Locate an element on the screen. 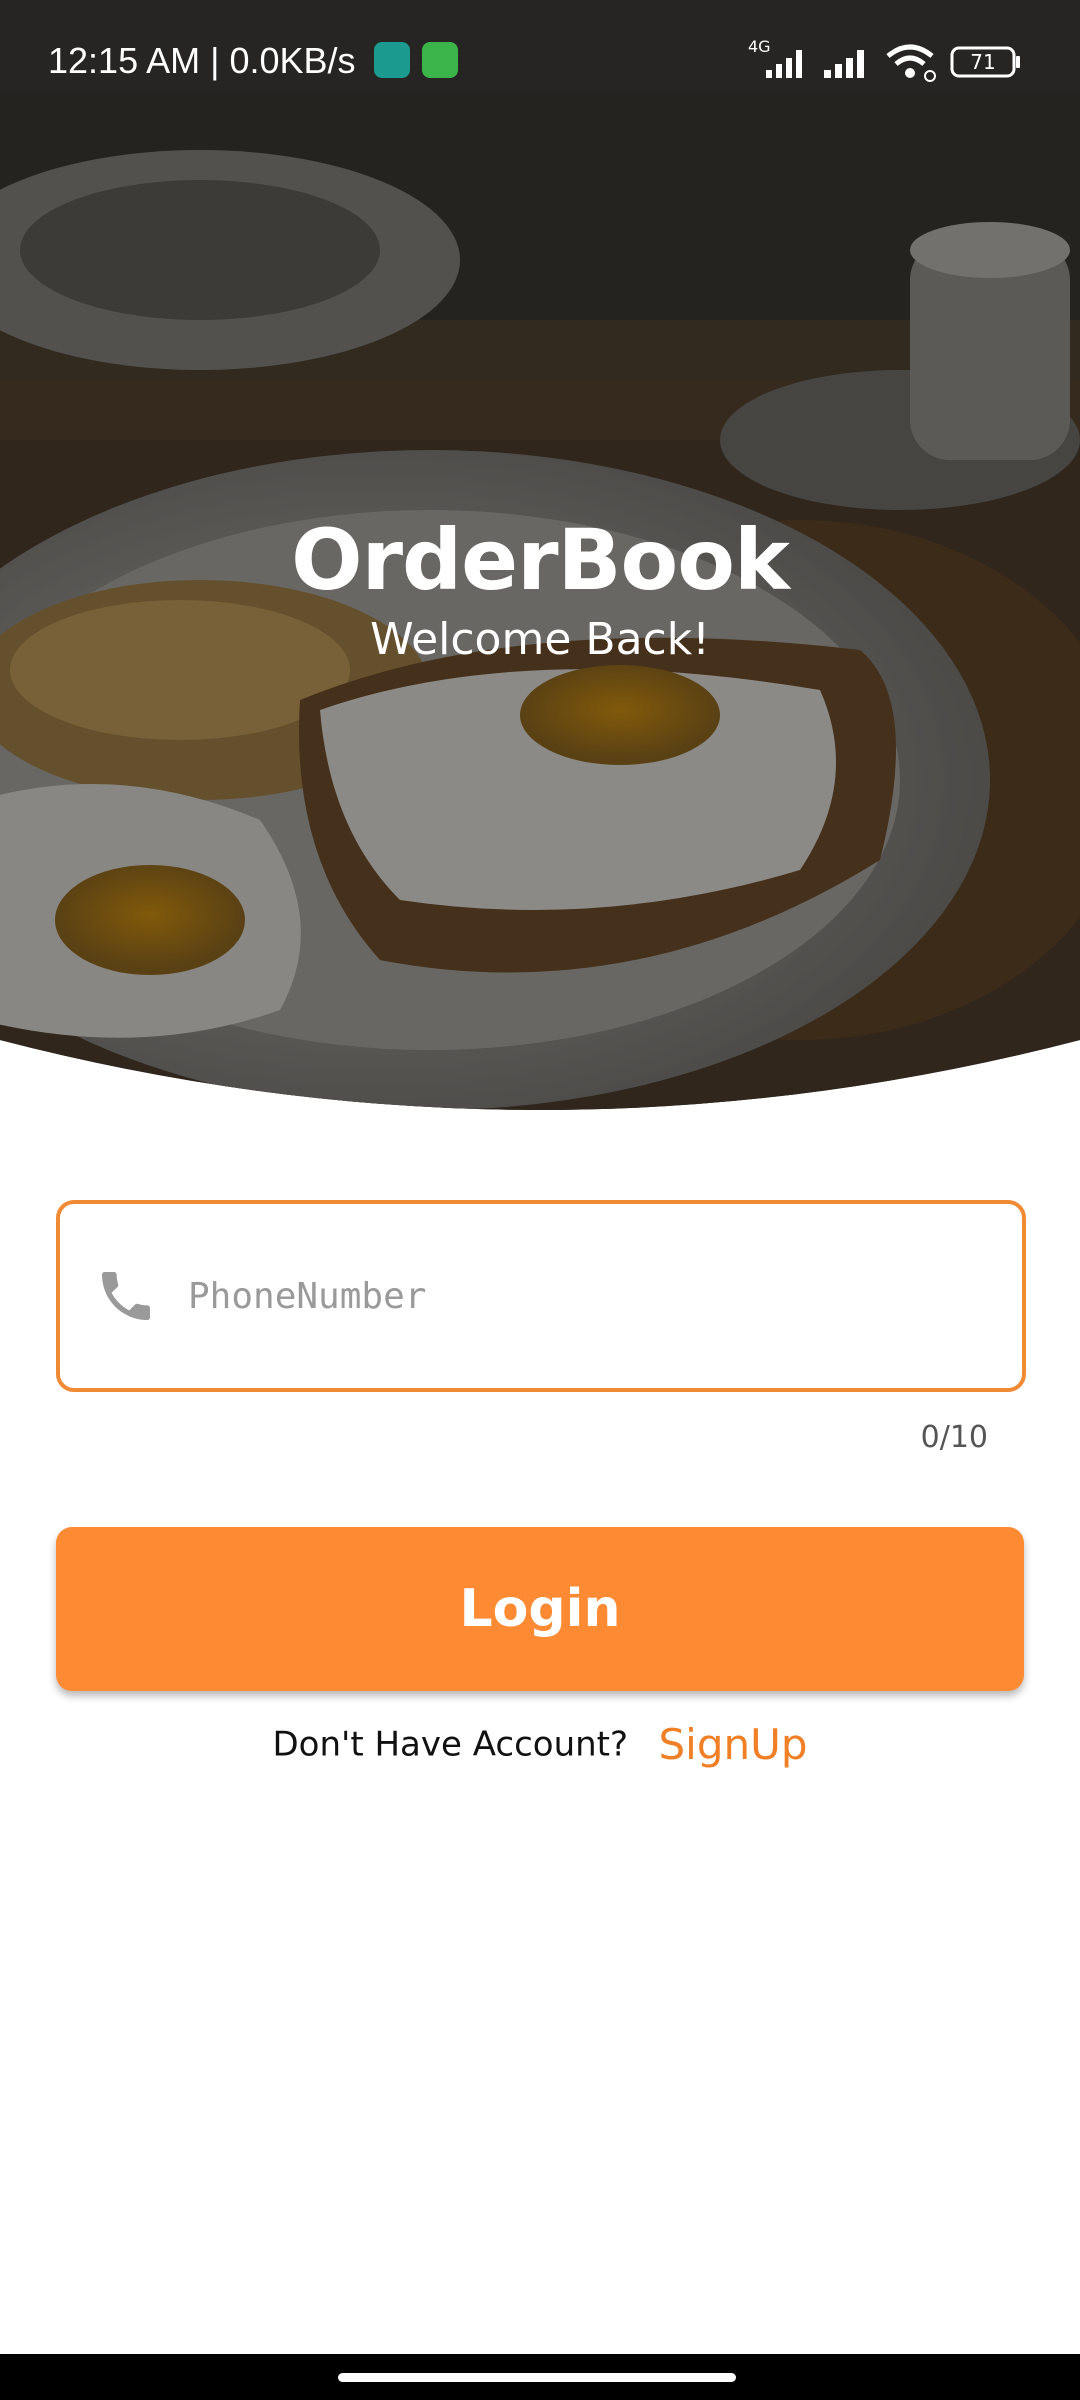 This screenshot has height=2400, width=1080. home-indicator is located at coordinates (537, 2377).